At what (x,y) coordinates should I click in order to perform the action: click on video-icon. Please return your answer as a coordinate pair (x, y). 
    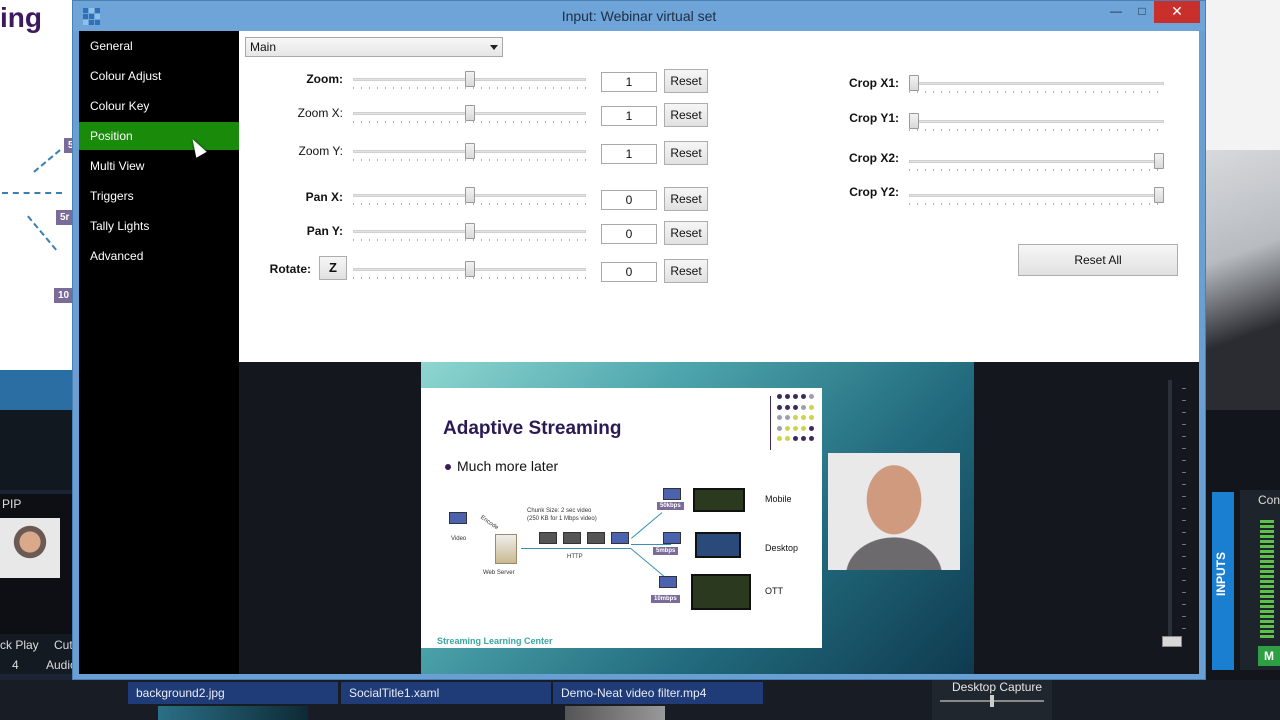
    Looking at the image, I should click on (458, 518).